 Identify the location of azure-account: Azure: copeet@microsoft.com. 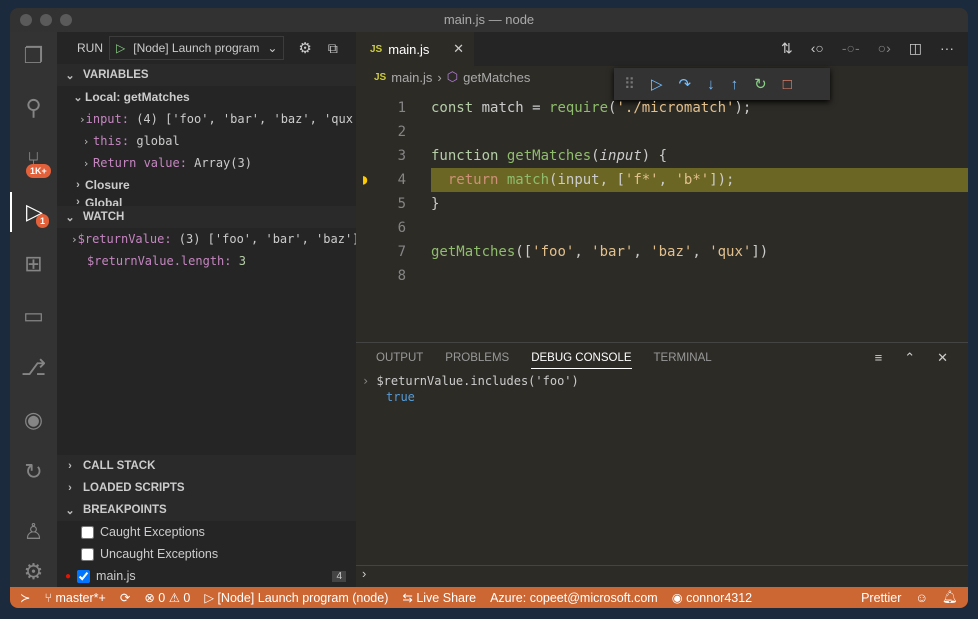
(574, 598).